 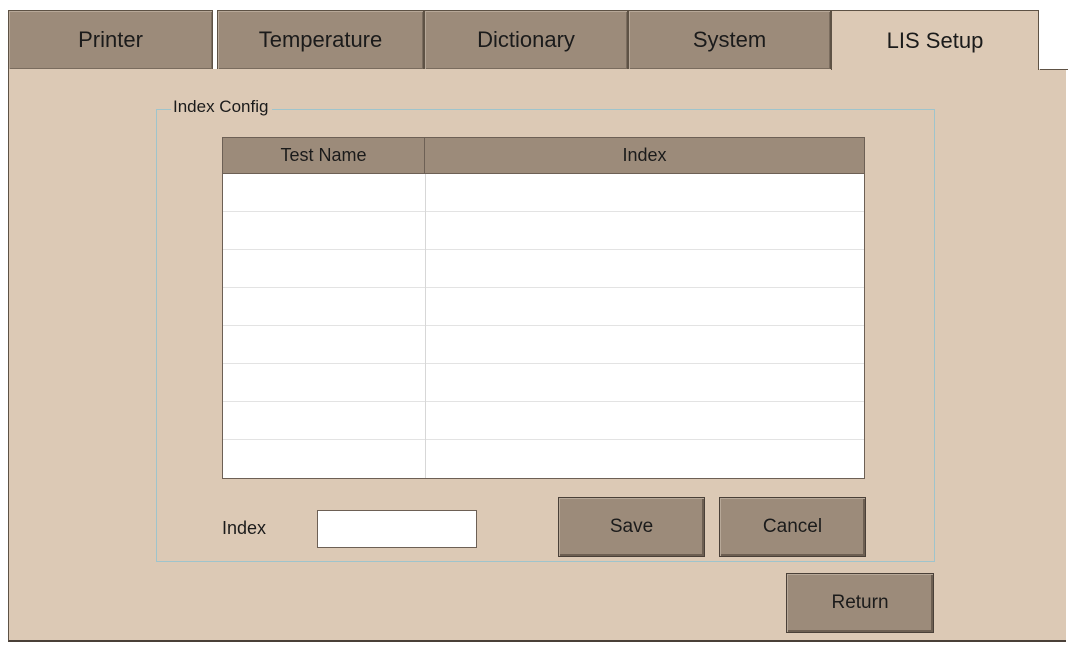 What do you see at coordinates (860, 603) in the screenshot?
I see `return-button: Return` at bounding box center [860, 603].